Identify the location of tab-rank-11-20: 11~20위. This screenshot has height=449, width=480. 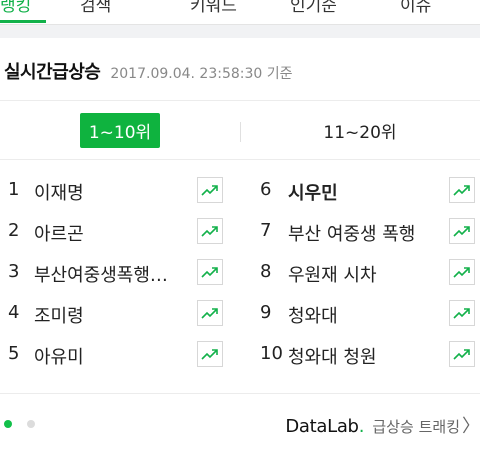
(360, 130).